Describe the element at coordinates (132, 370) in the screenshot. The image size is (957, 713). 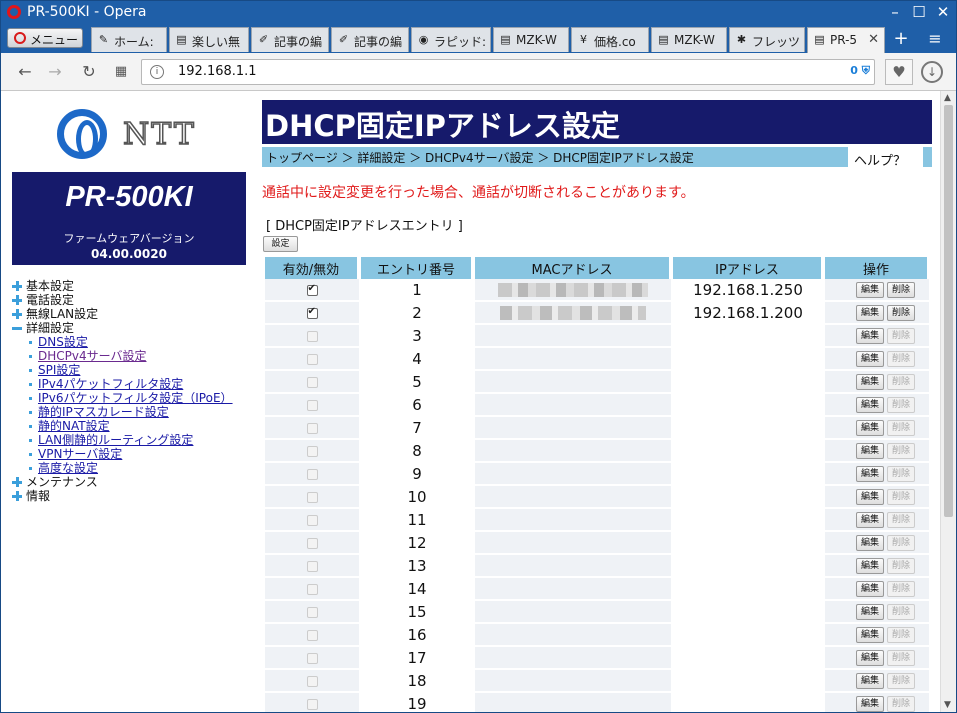
I see `sidebar-link-7: SPI設定` at that location.